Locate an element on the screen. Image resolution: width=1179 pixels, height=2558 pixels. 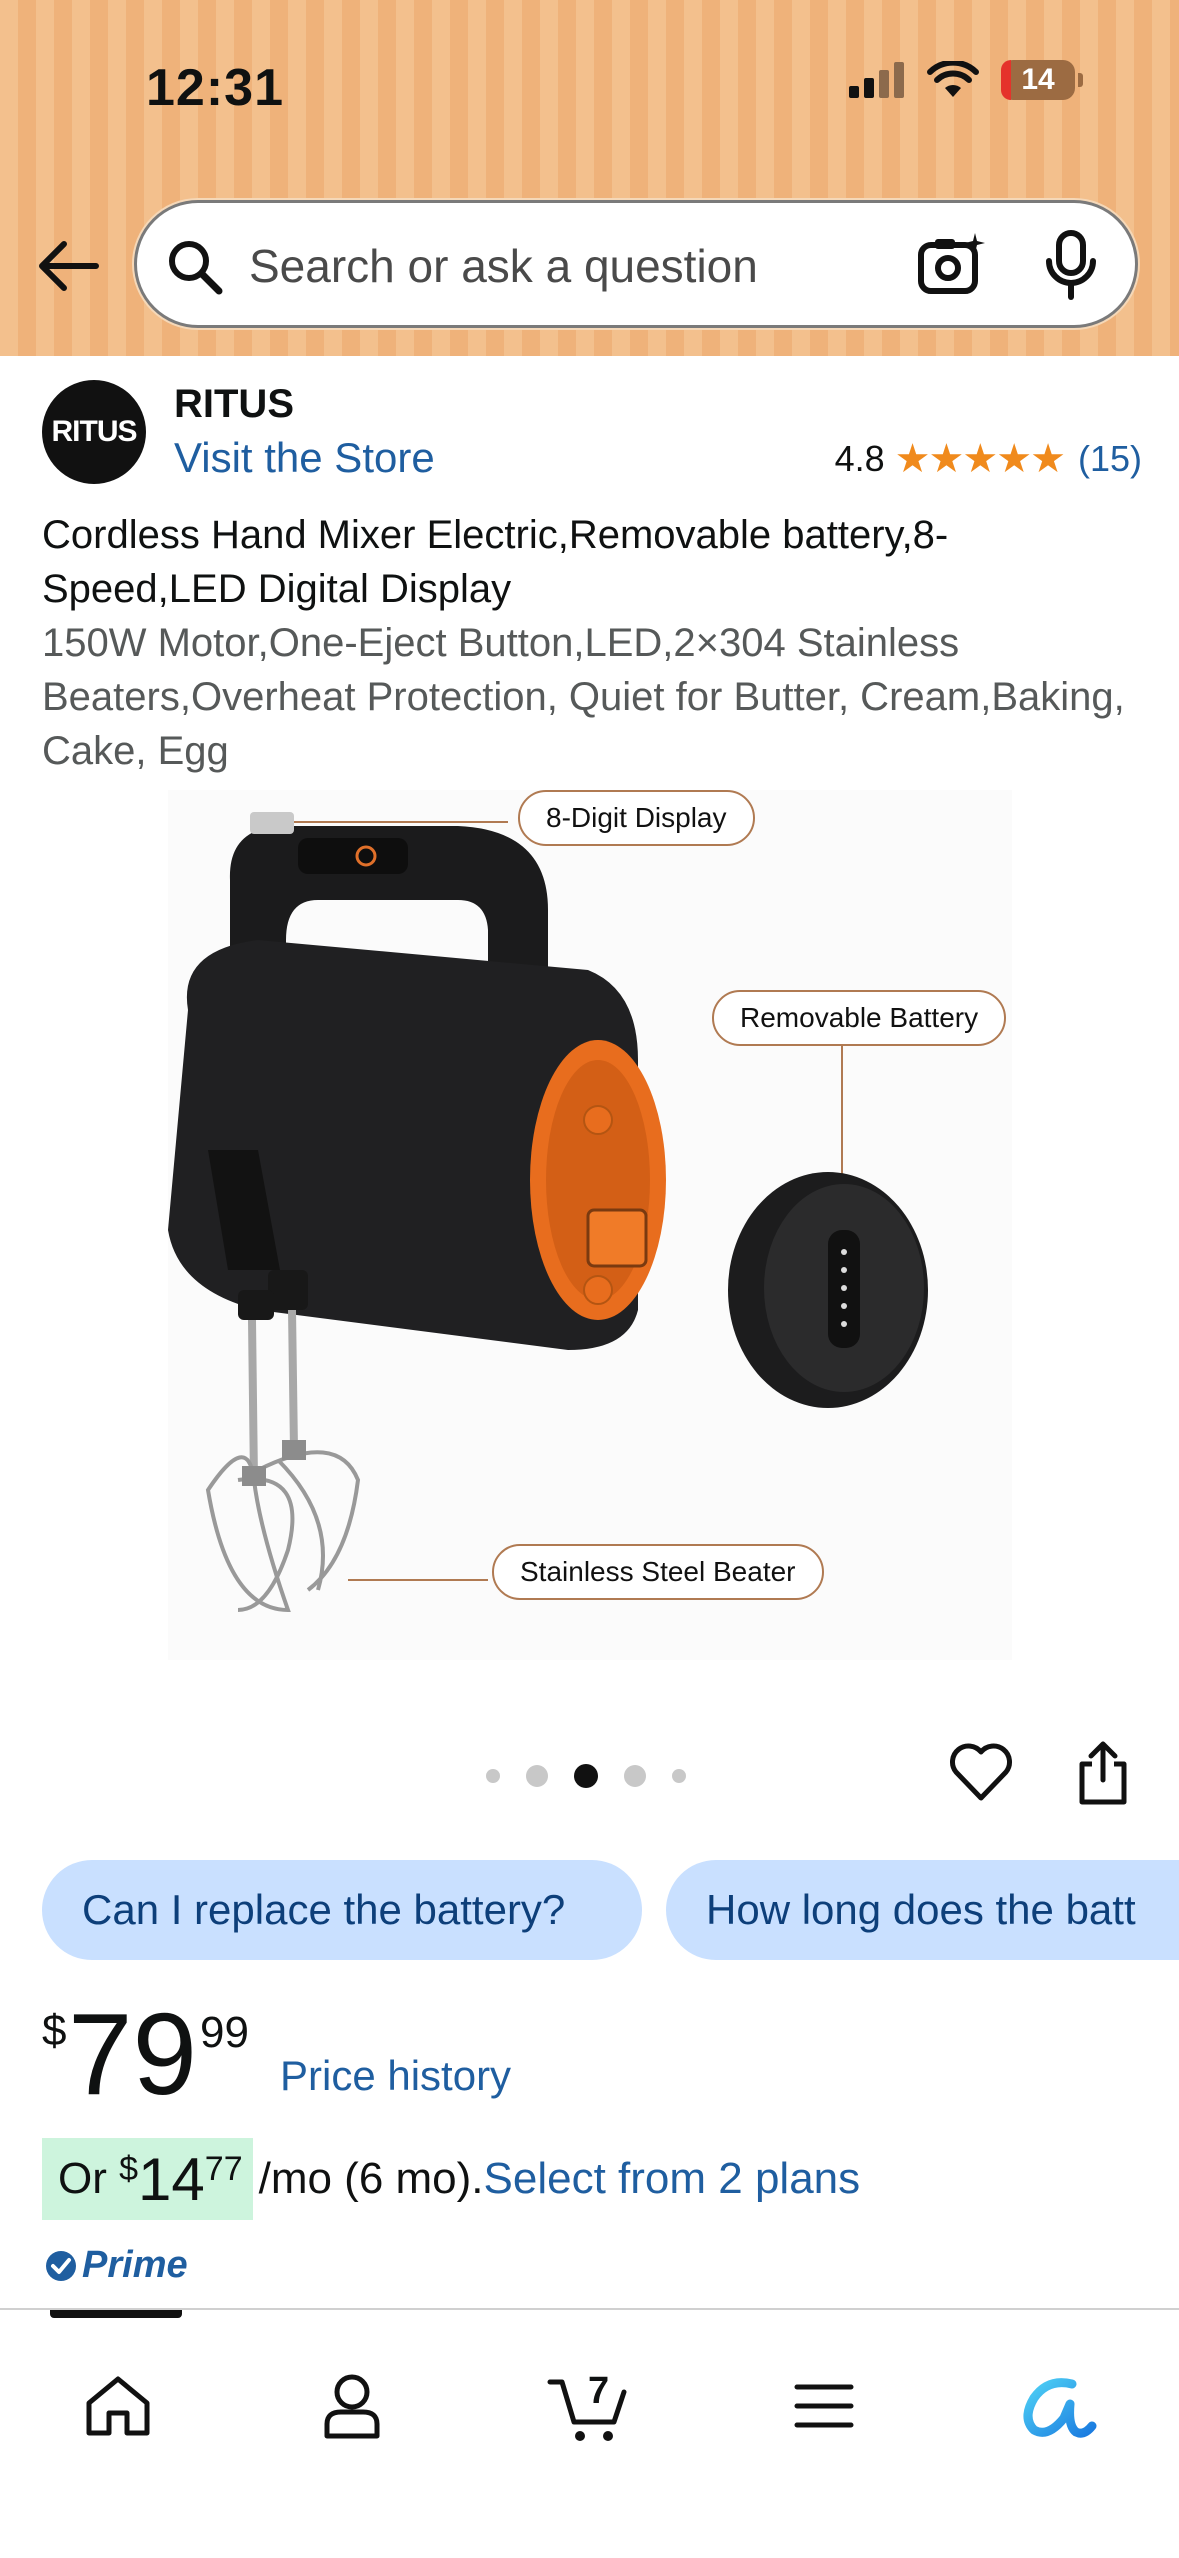
heart-icon is located at coordinates (981, 1773).